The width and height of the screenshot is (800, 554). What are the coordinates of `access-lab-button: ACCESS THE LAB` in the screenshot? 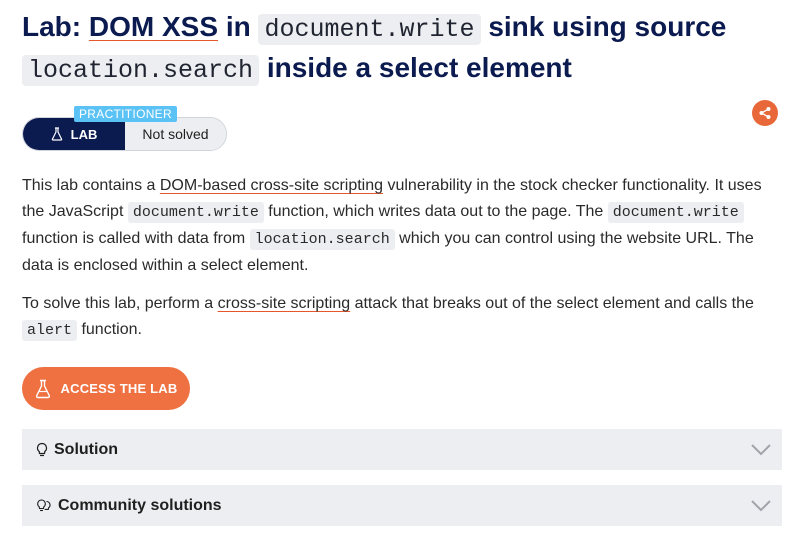 It's located at (106, 388).